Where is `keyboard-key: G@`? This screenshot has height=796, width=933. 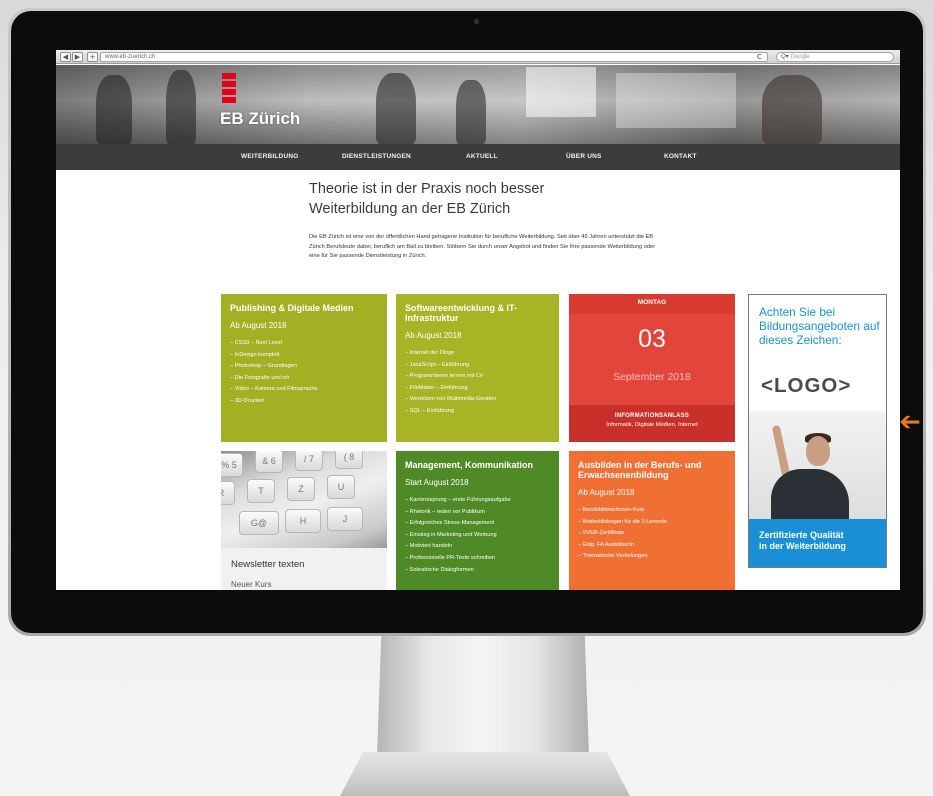
keyboard-key: G@ is located at coordinates (259, 523).